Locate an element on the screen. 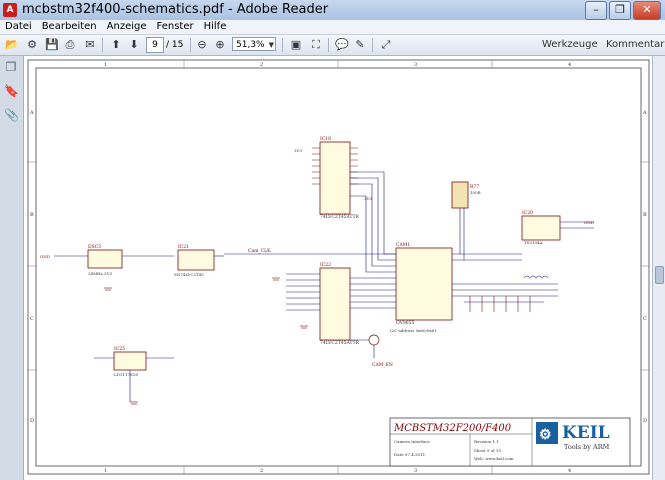  v33-label-mid: 3V3 is located at coordinates (368, 198).